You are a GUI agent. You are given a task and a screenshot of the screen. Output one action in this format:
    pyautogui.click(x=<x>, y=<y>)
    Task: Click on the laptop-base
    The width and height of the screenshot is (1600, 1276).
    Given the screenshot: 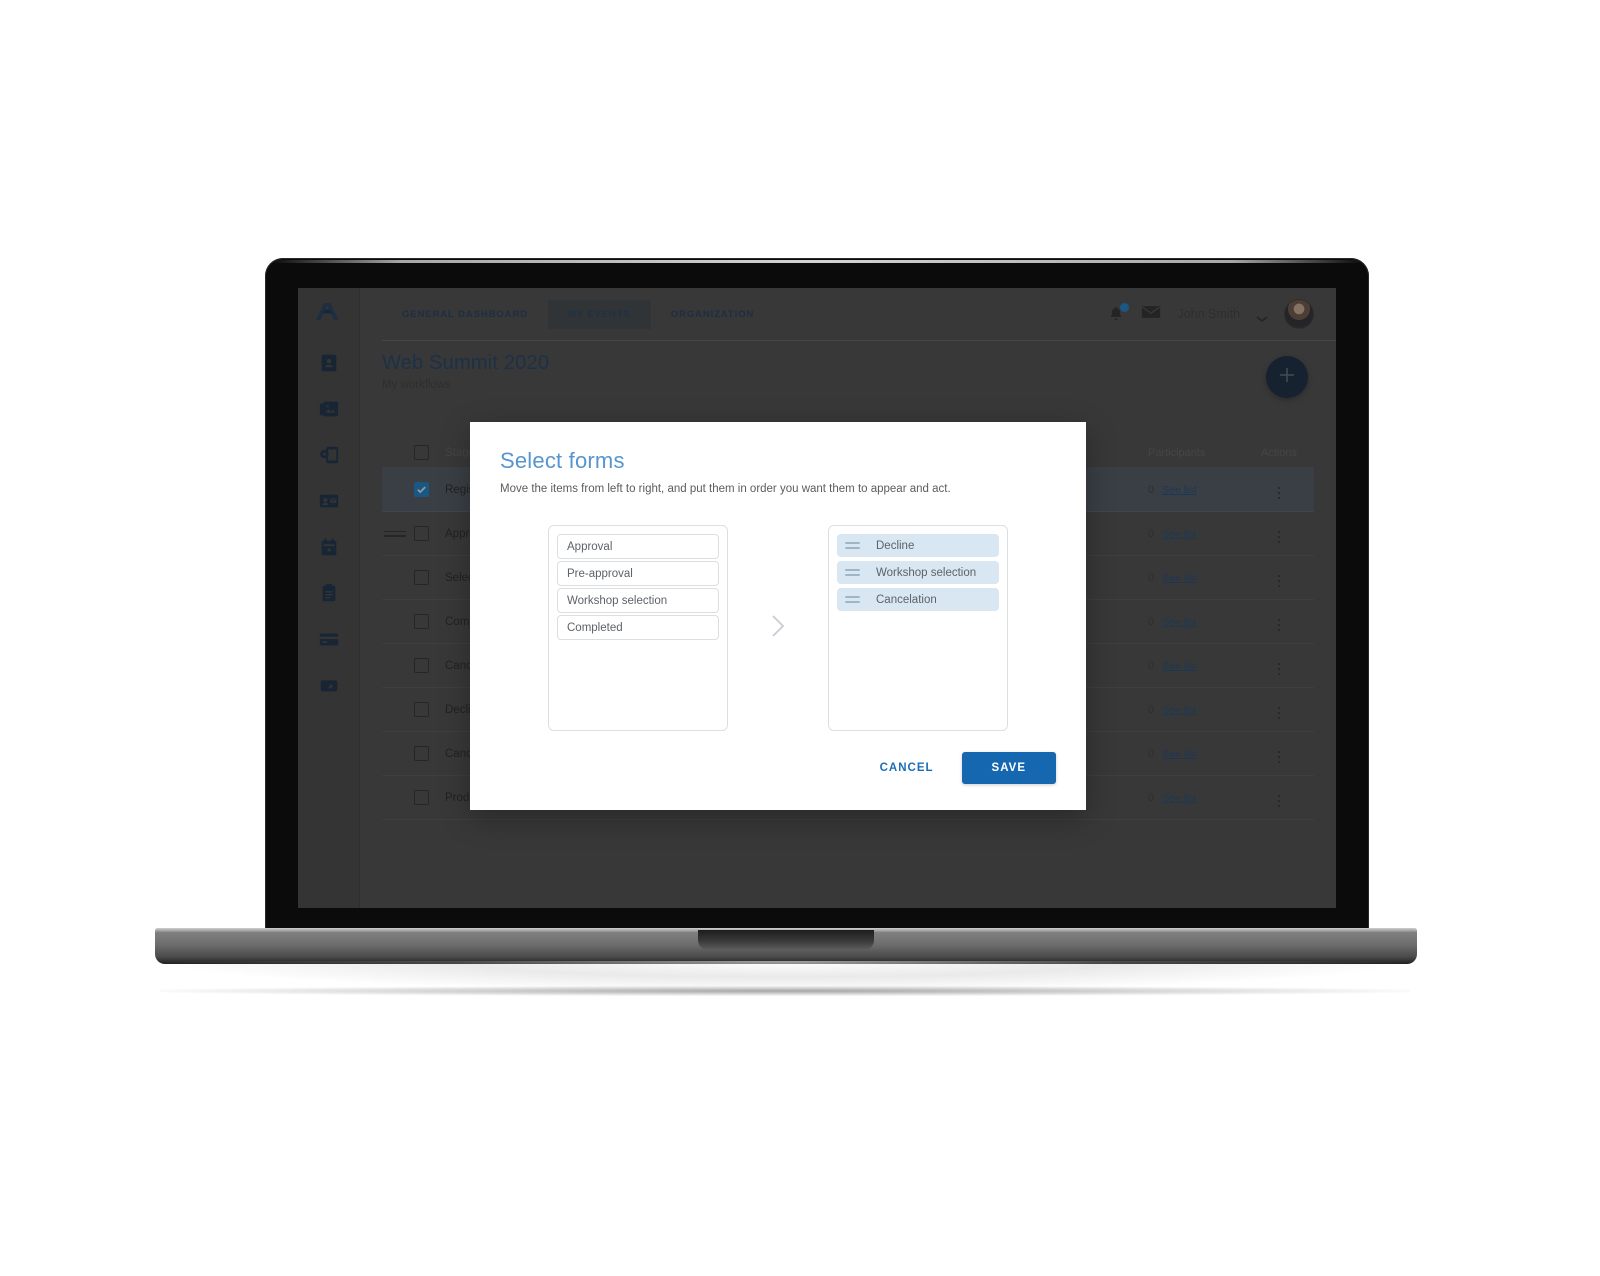 What is the action you would take?
    pyautogui.click(x=786, y=946)
    